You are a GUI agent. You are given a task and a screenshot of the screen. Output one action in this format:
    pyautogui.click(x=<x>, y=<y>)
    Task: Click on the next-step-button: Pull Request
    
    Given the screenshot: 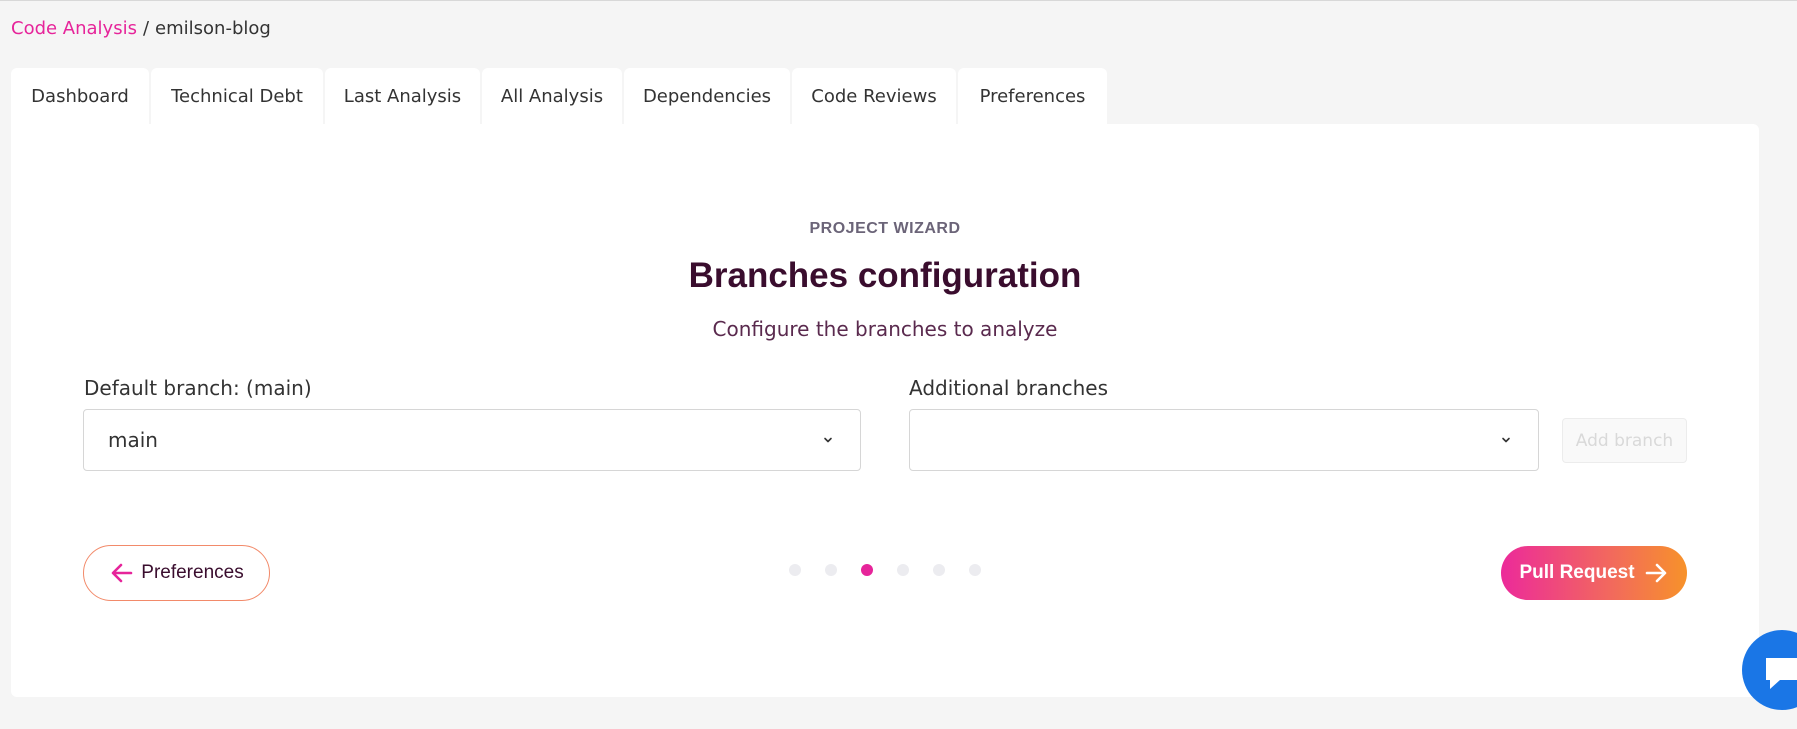 What is the action you would take?
    pyautogui.click(x=1594, y=573)
    